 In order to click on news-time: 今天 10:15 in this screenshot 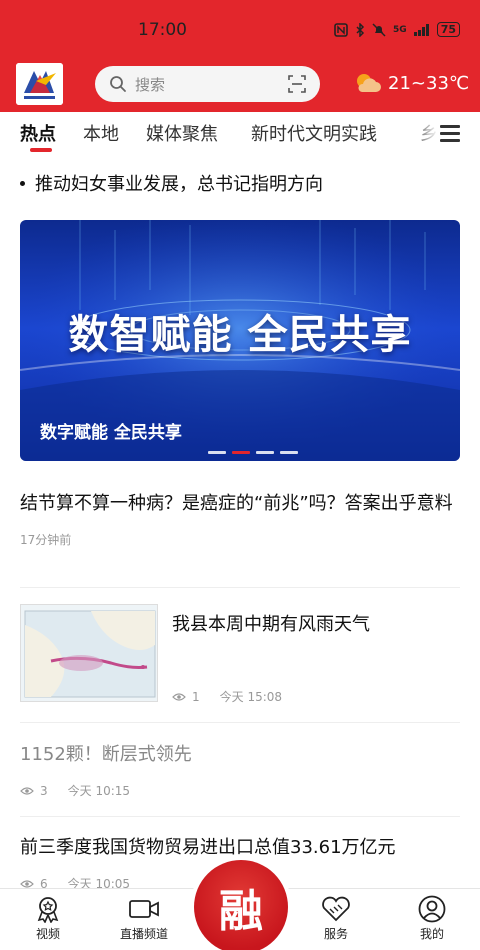, I will do `click(99, 791)`.